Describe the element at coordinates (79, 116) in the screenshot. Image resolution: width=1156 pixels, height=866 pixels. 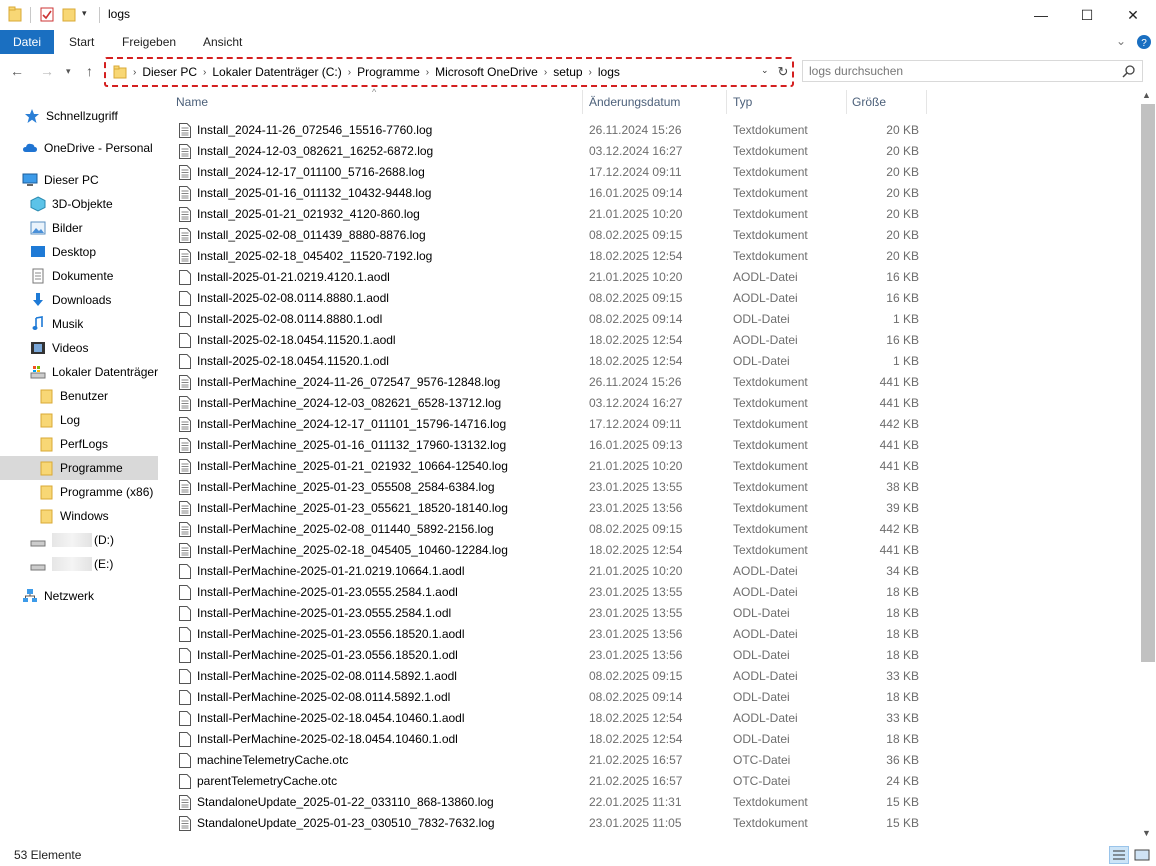
I see `sidebar-item-quick-access: Schnellzugriff` at that location.